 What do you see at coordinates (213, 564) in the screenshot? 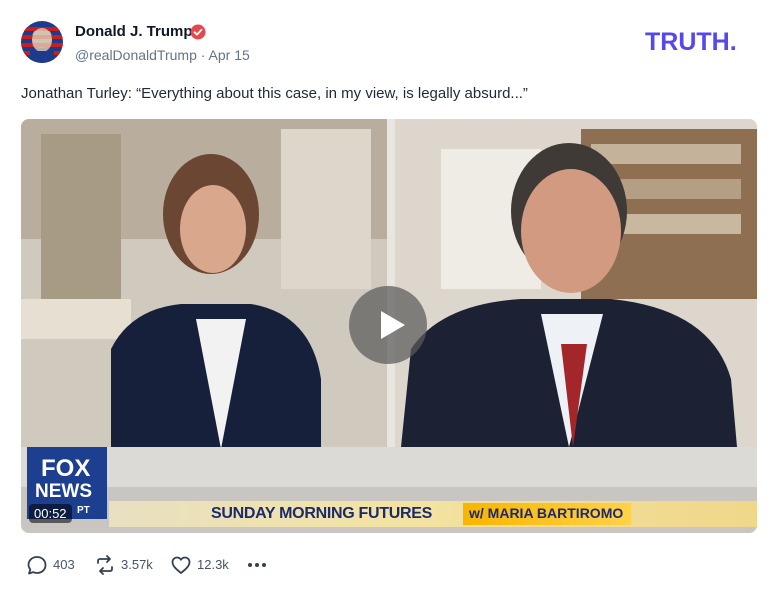
I see `like-count: 12.3k` at bounding box center [213, 564].